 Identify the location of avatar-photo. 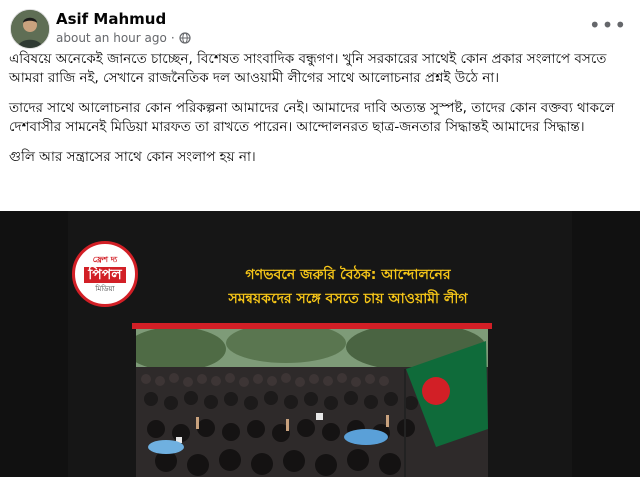
(30, 29).